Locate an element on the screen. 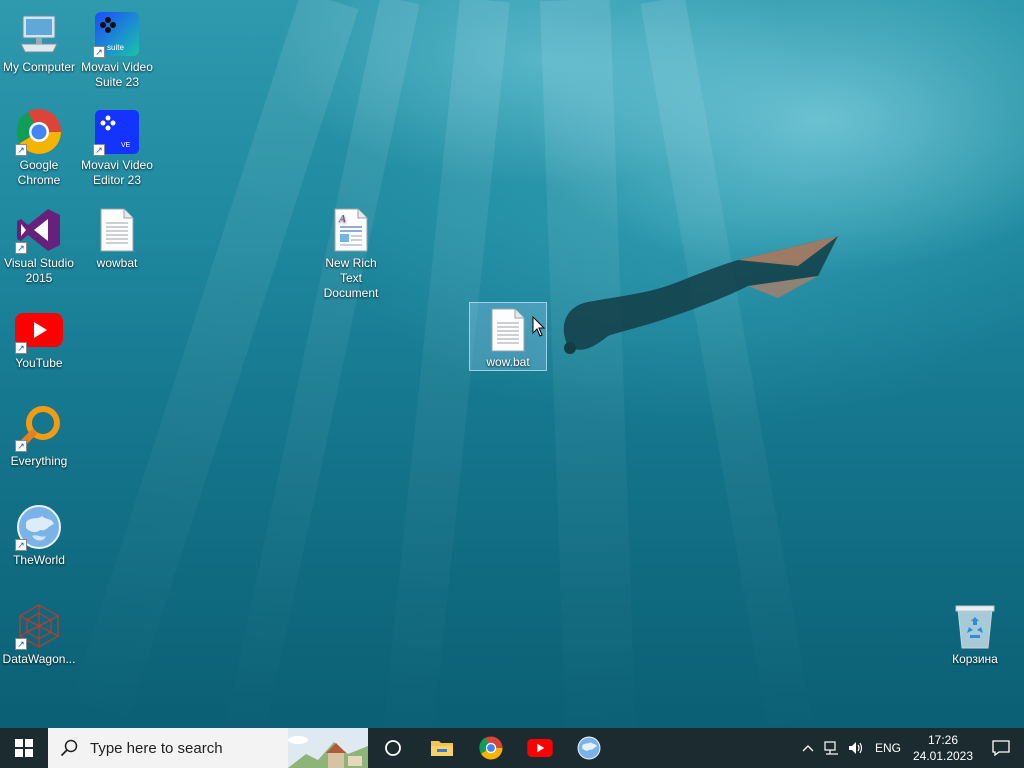 Image resolution: width=1024 pixels, height=768 pixels. everything-search-icon: ↗ is located at coordinates (39, 428).